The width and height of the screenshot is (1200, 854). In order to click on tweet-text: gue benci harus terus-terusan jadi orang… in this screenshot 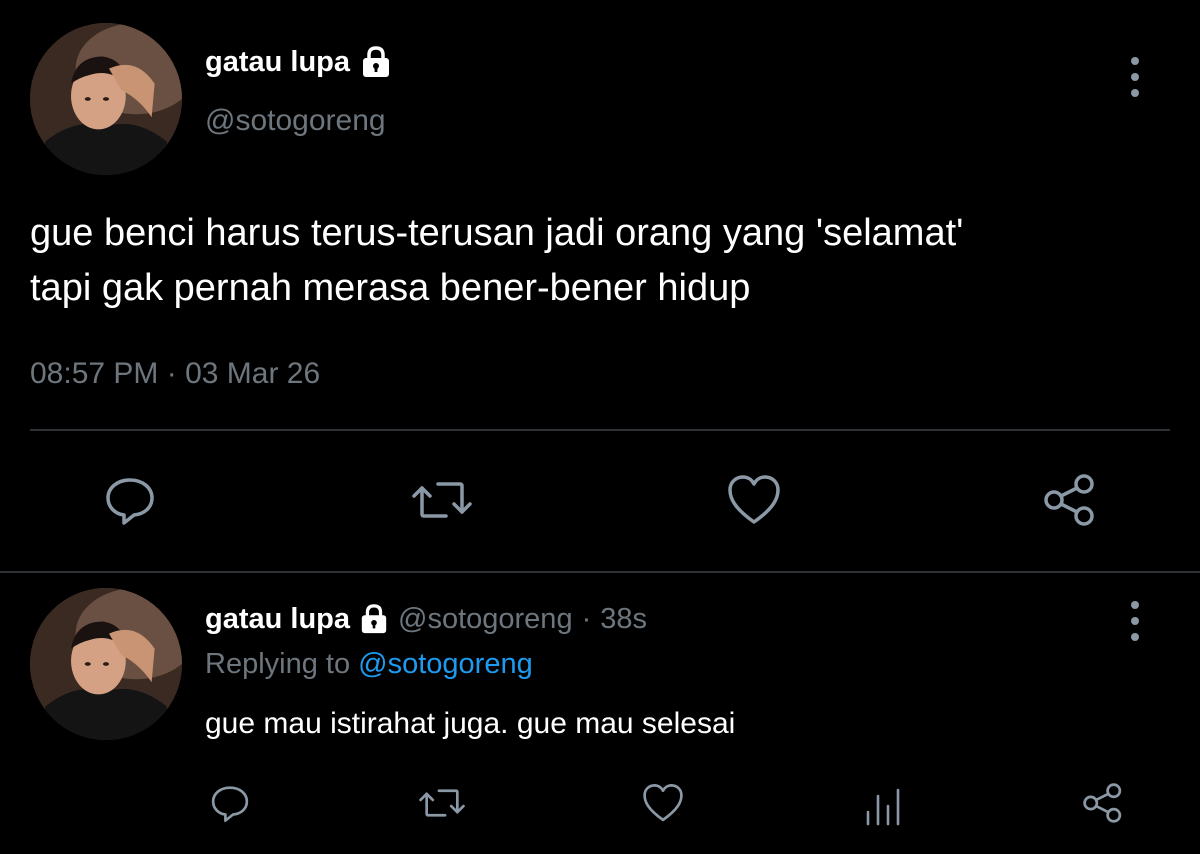, I will do `click(496, 261)`.